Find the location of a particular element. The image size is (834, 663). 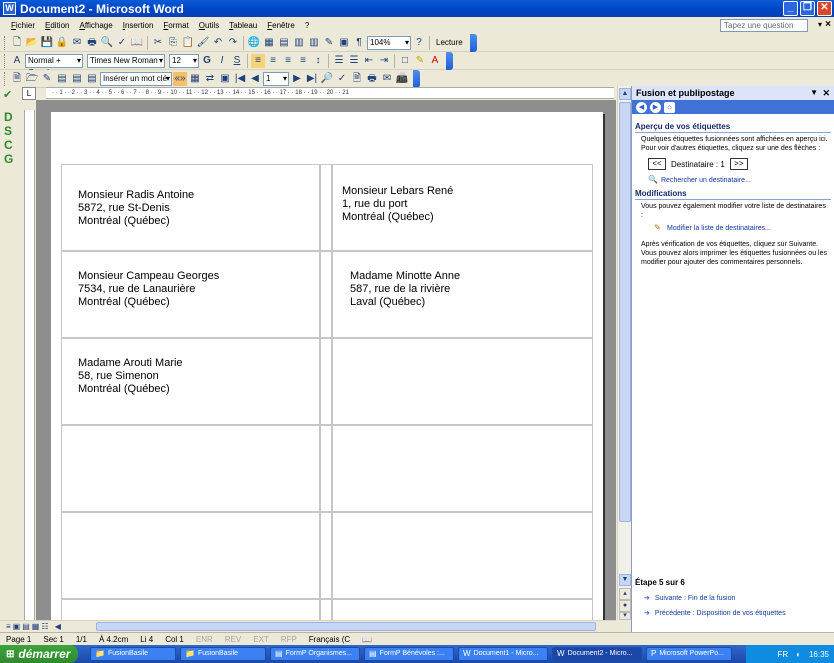

next-step-link: ➜ Suivante : Fin de la fusion is located at coordinates (738, 598).